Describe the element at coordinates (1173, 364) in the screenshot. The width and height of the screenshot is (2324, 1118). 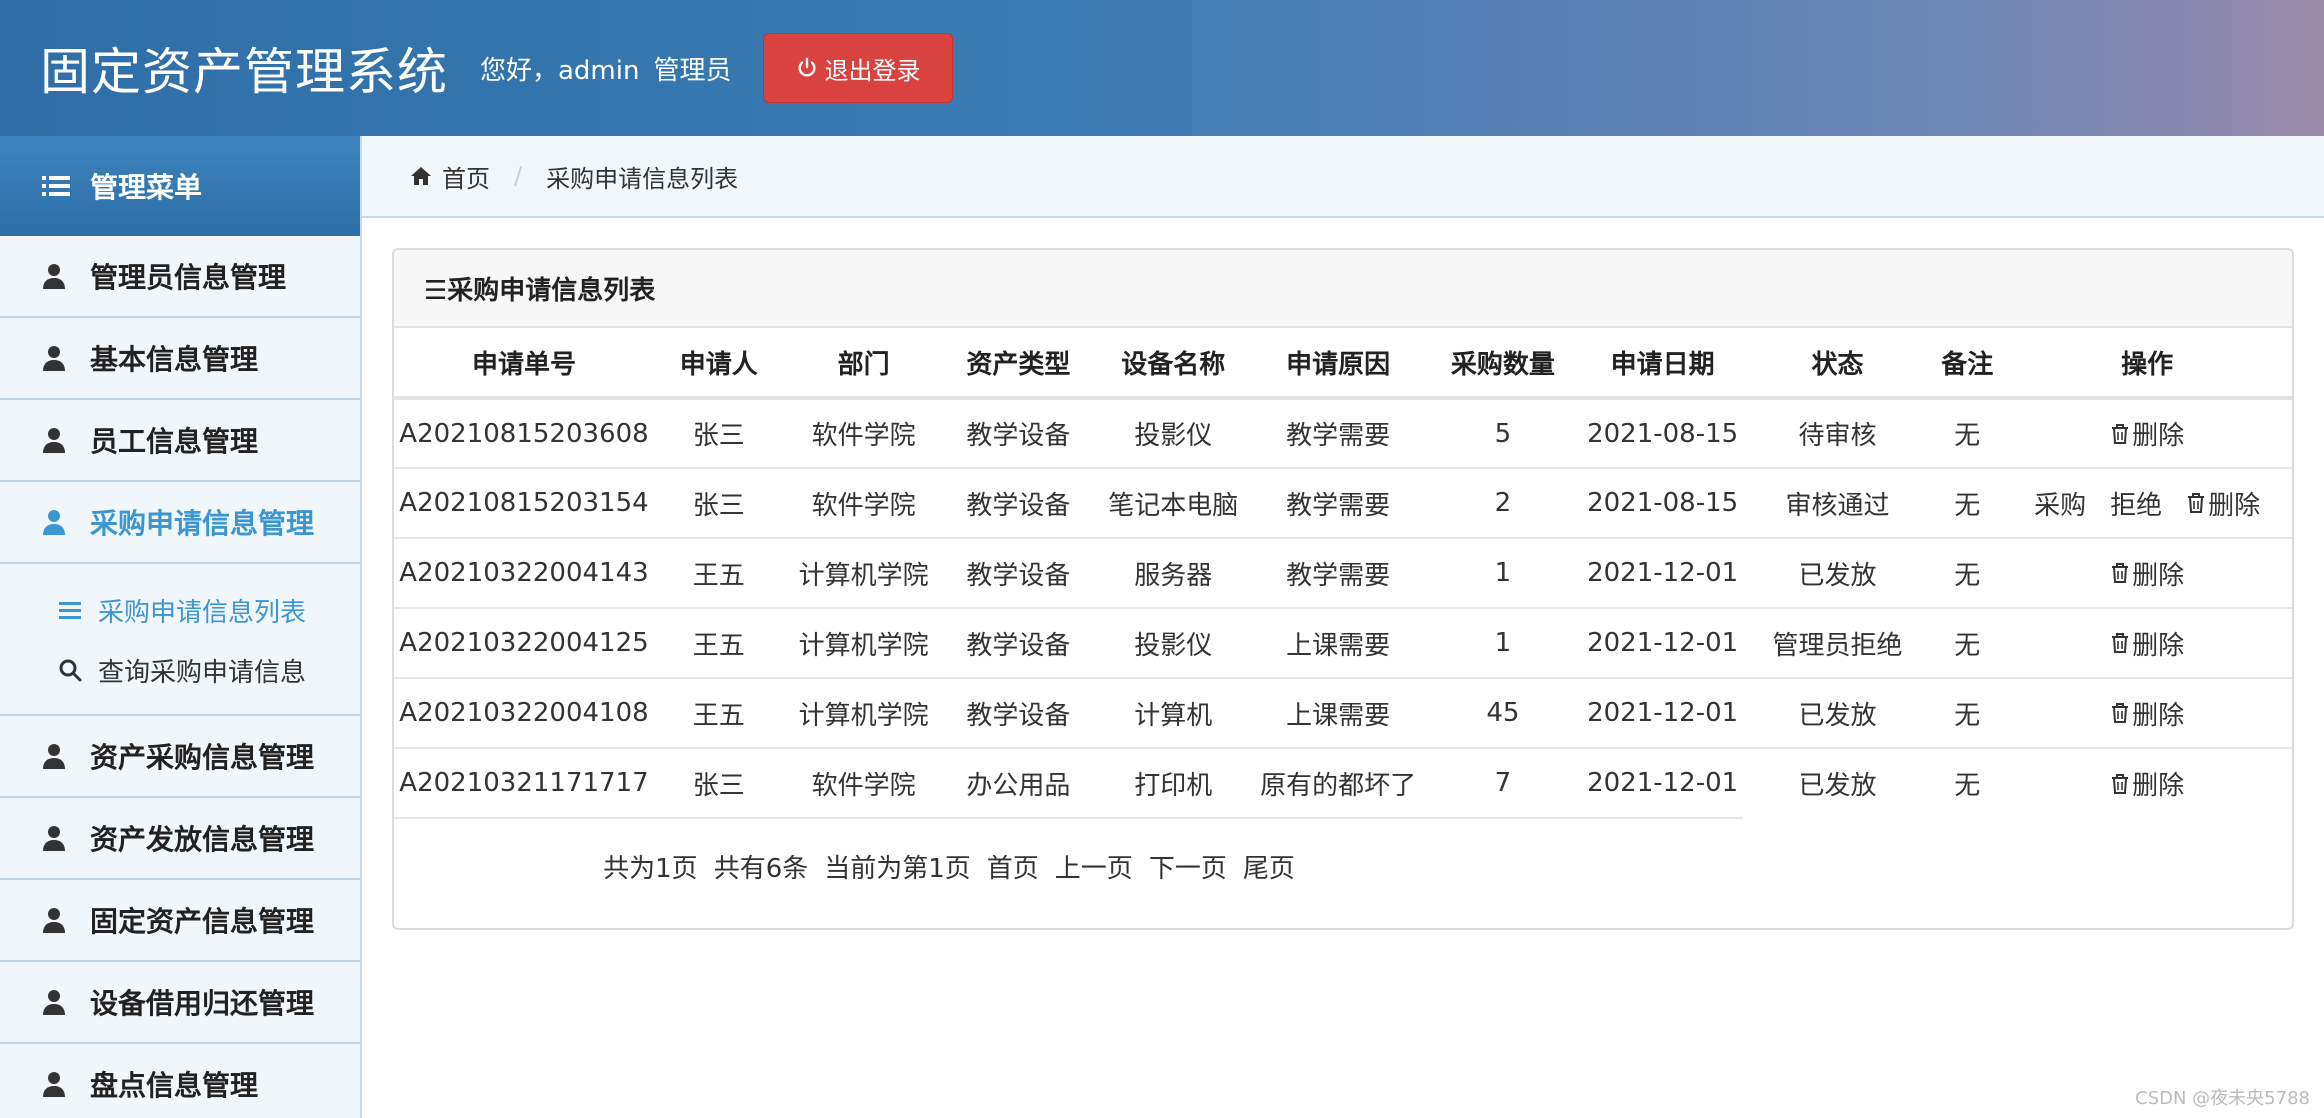
I see `column-header: 设备名称` at that location.